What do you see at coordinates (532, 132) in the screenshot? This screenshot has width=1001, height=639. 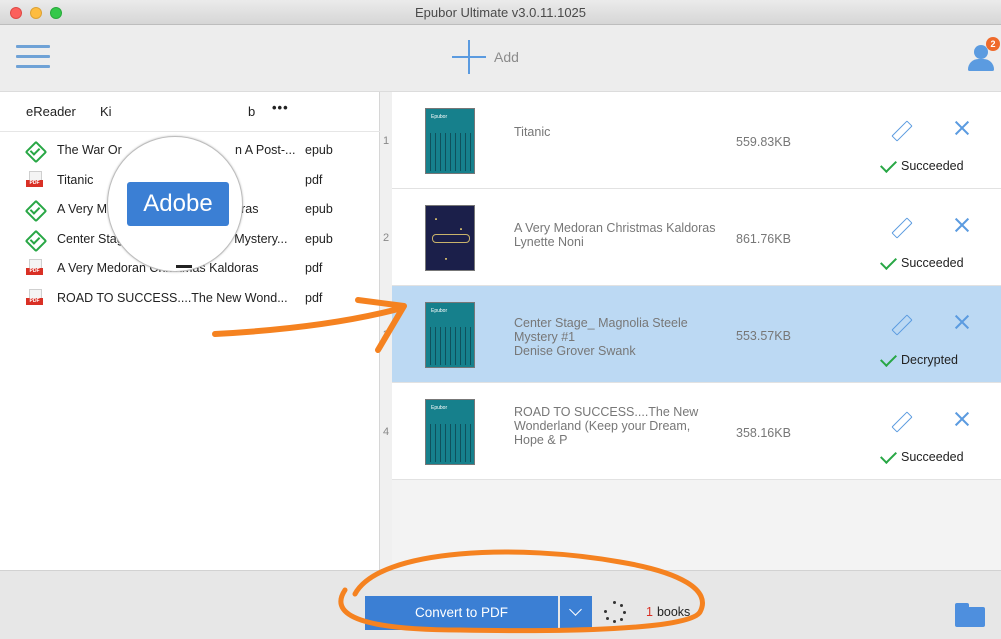 I see `book-title: Titanic` at bounding box center [532, 132].